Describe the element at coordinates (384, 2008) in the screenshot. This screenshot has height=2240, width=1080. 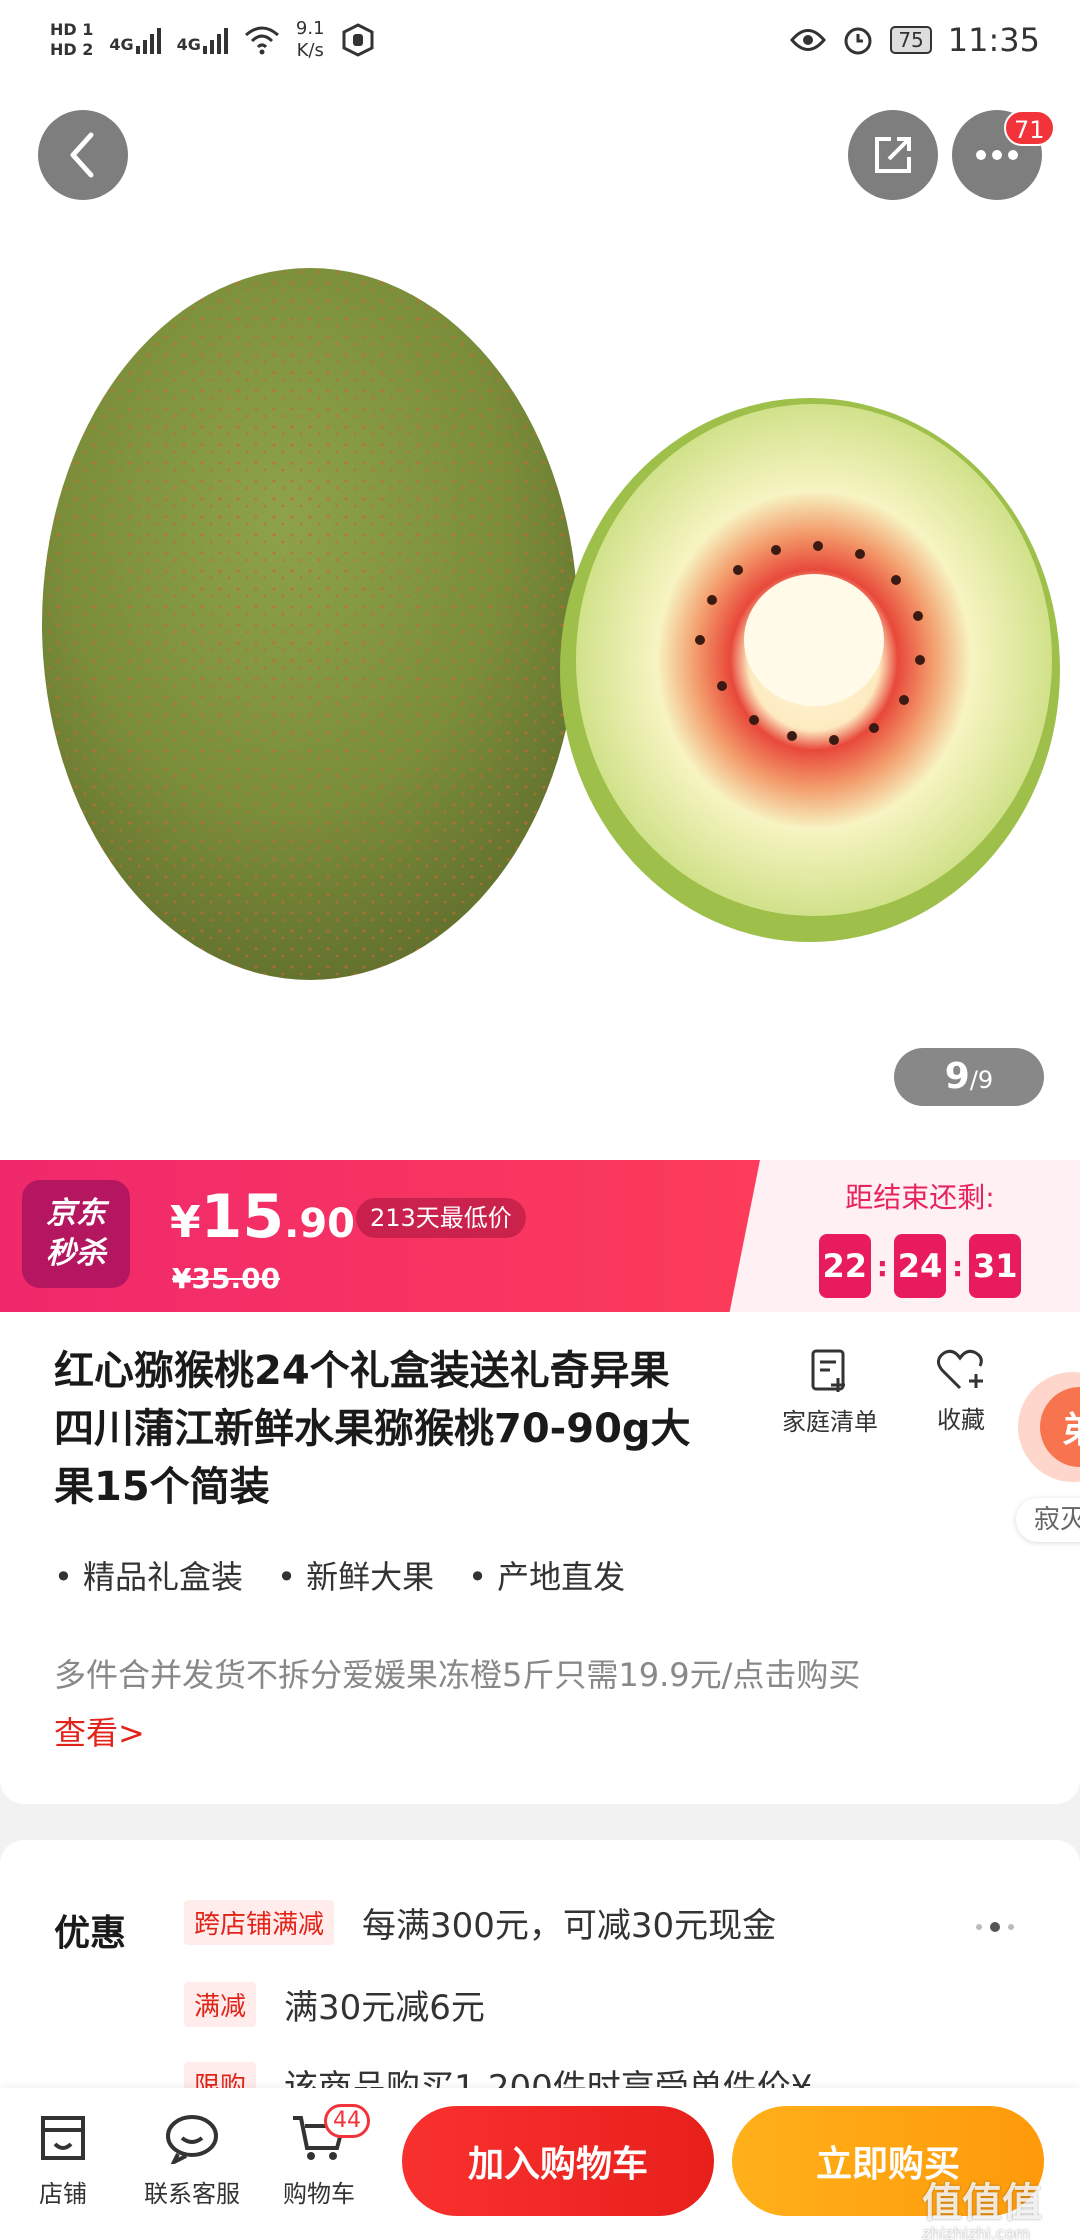
I see `benefit-text: 满30元减6元` at that location.